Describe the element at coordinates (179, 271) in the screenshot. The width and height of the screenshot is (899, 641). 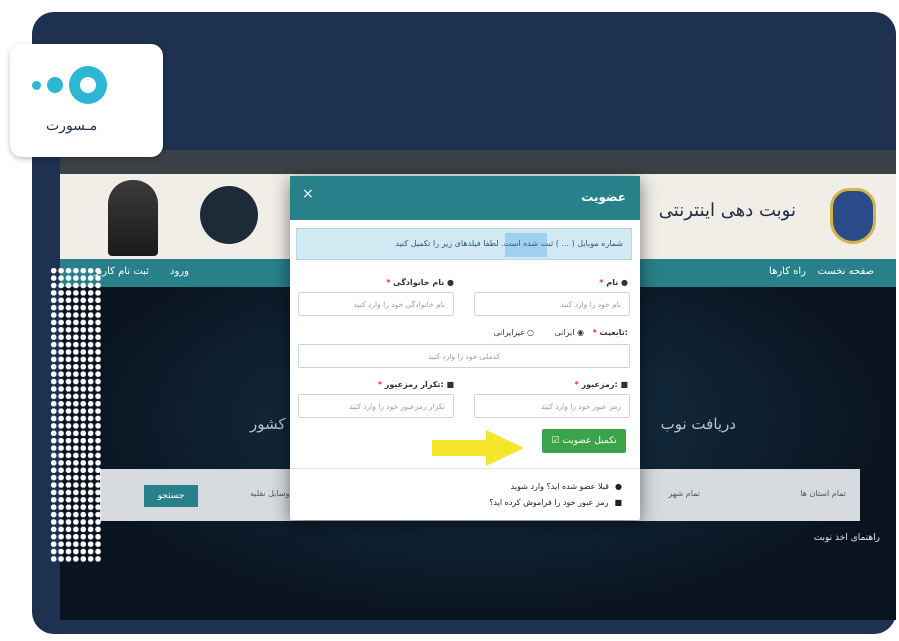
I see `nav-login: ورود` at that location.